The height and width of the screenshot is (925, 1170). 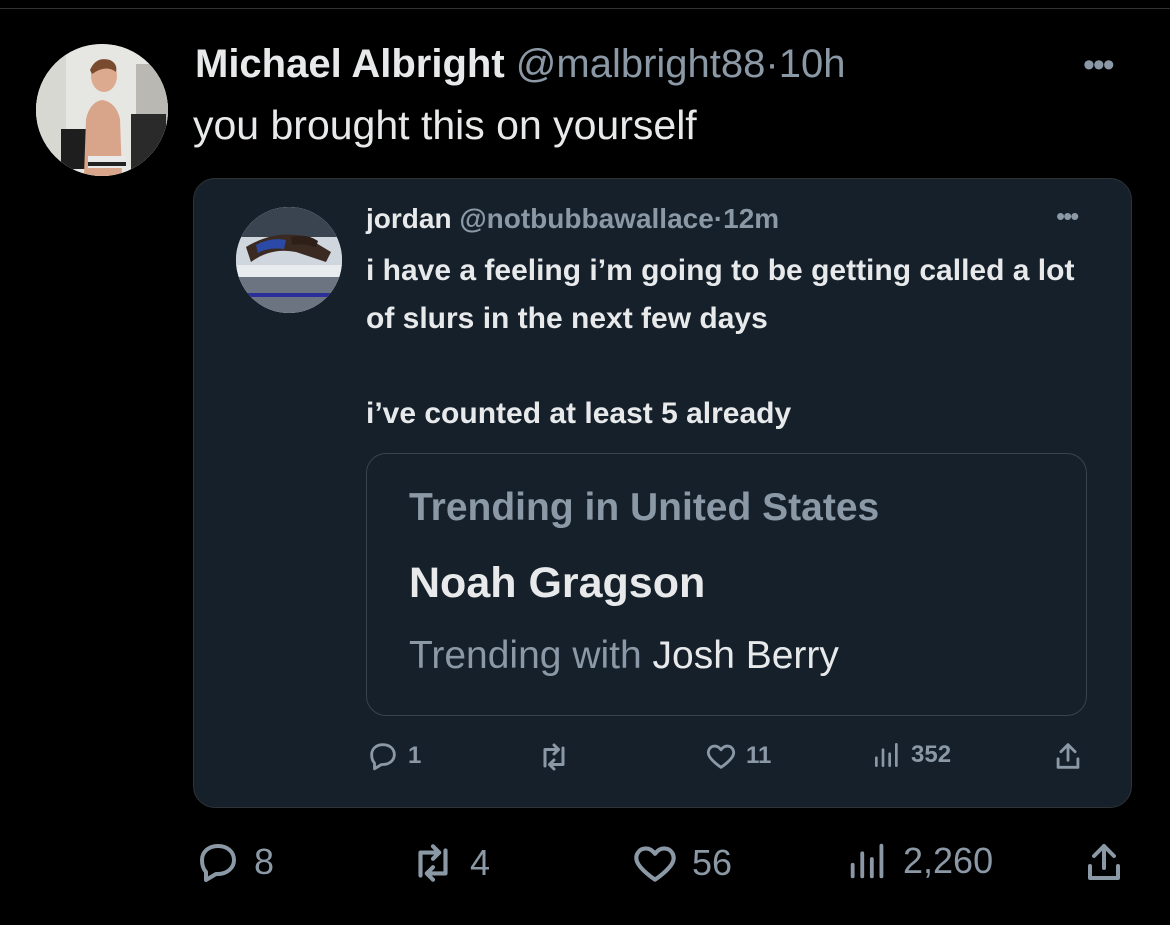 I want to click on trending-title: Noah Gragson, so click(x=557, y=583).